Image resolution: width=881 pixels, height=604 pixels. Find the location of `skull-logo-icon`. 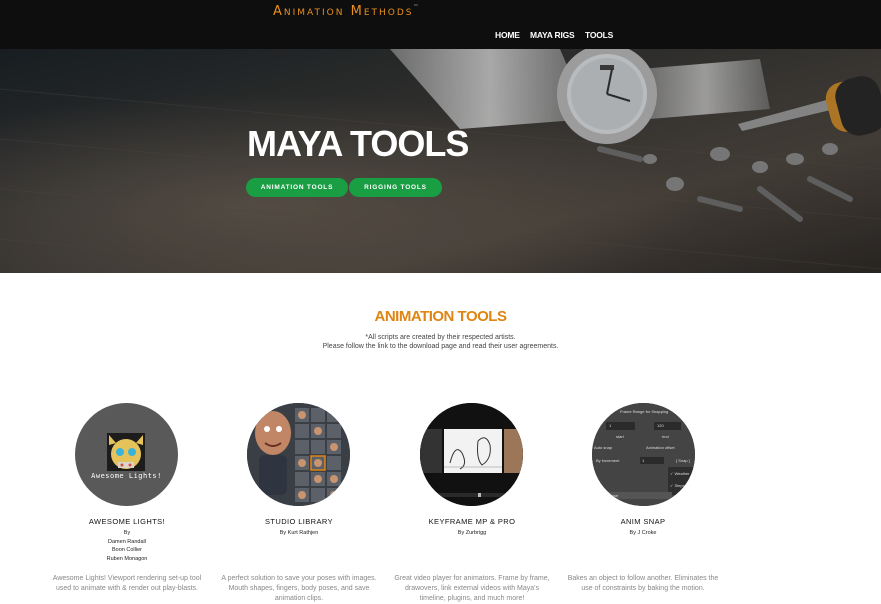

skull-logo-icon is located at coordinates (126, 452).